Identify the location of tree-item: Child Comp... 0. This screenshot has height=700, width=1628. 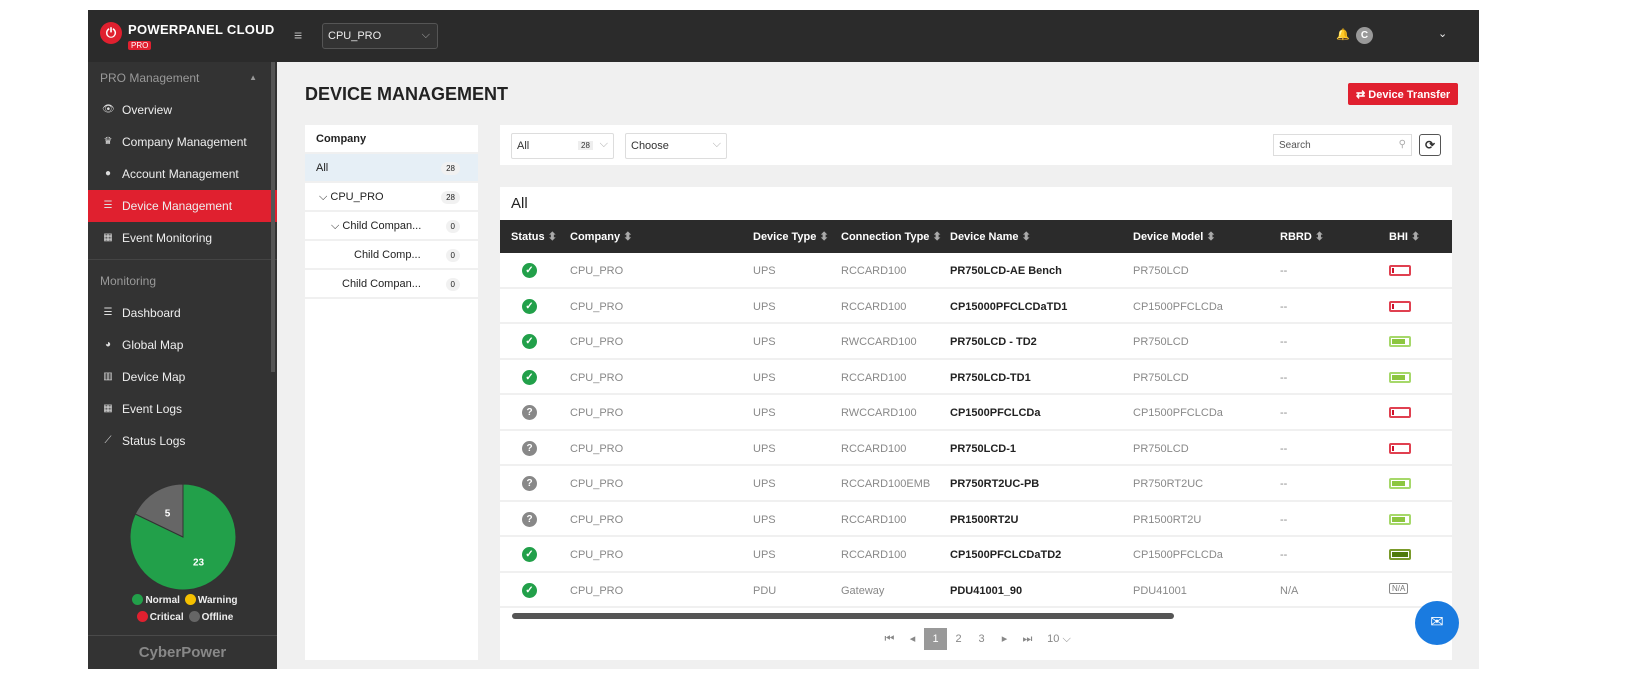
(391, 255).